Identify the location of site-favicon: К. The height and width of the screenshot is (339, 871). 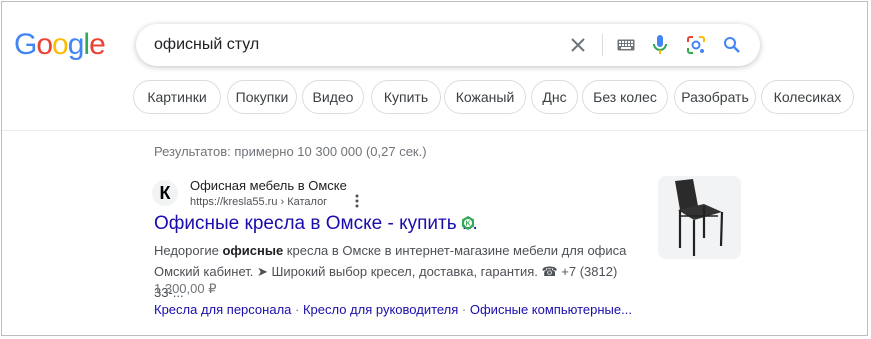
(165, 193).